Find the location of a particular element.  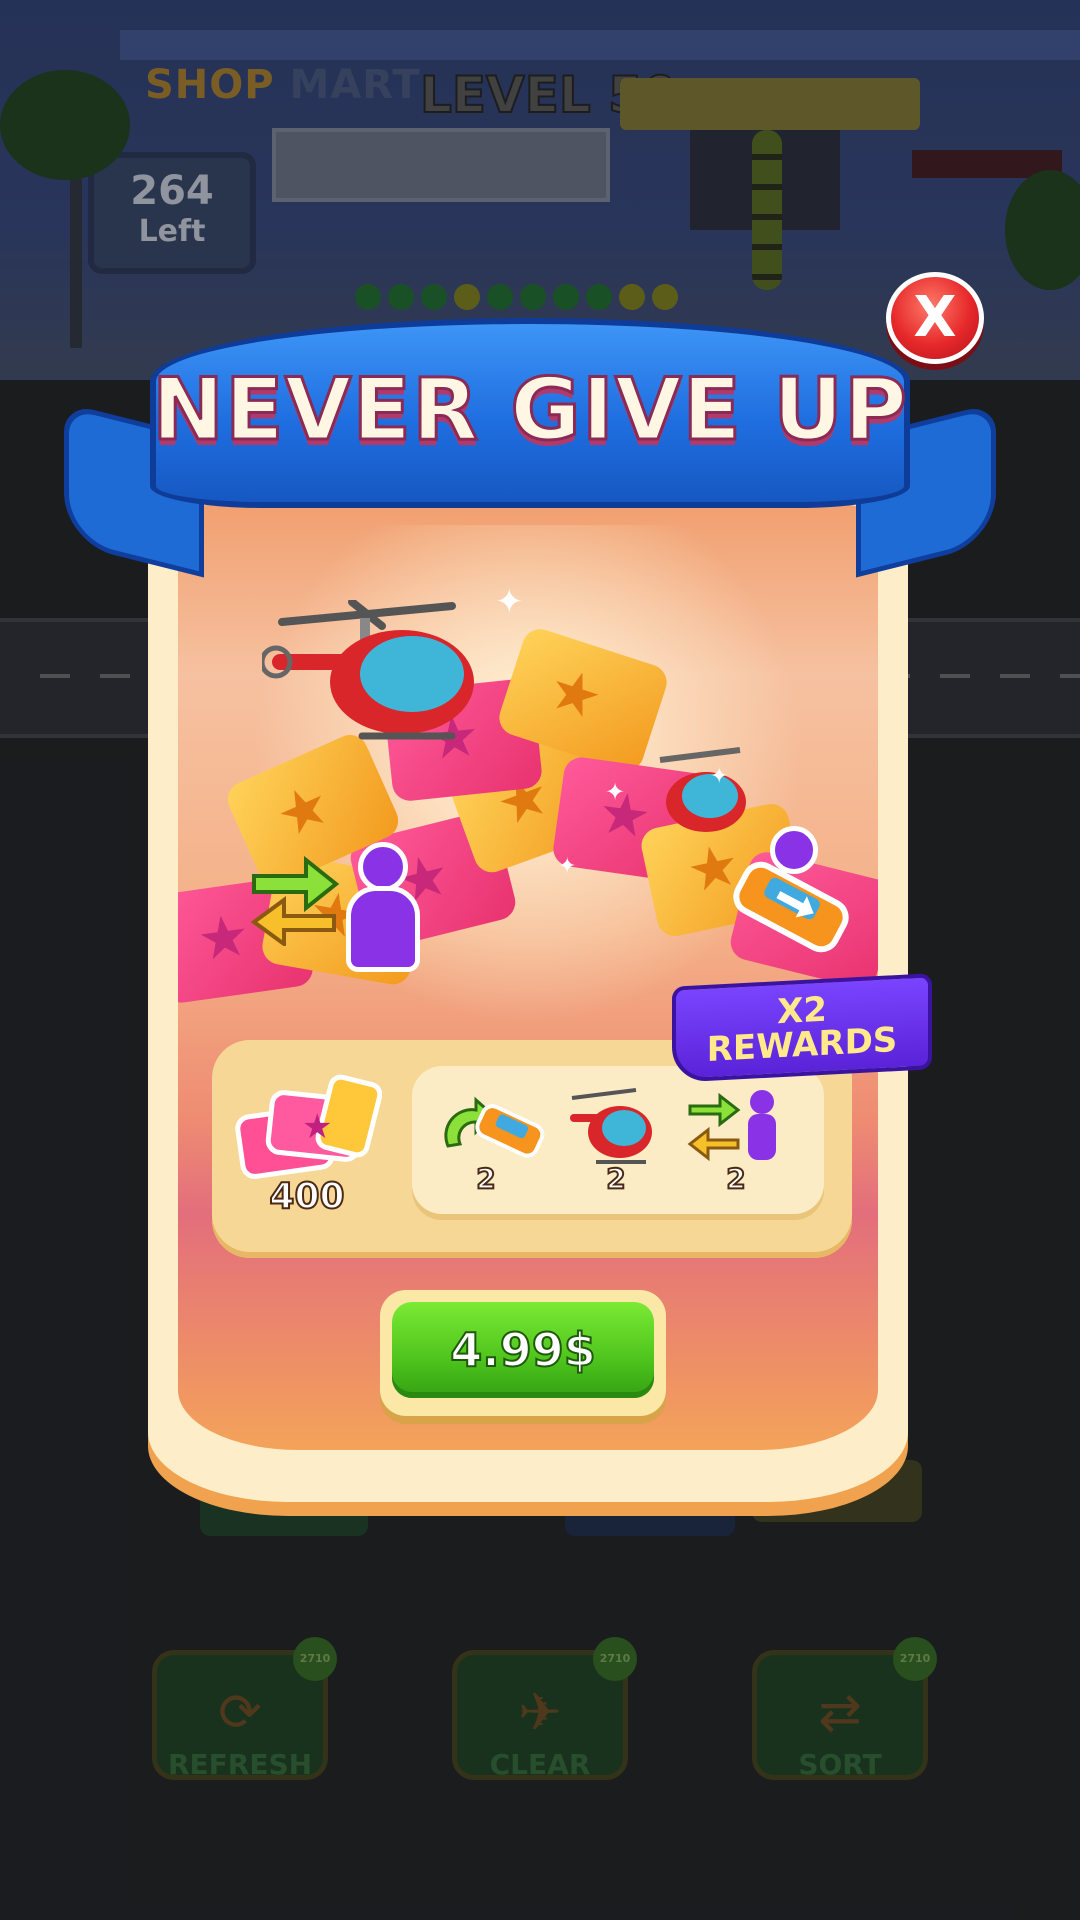

refresh-booster-count: 2 is located at coordinates (485, 1178).